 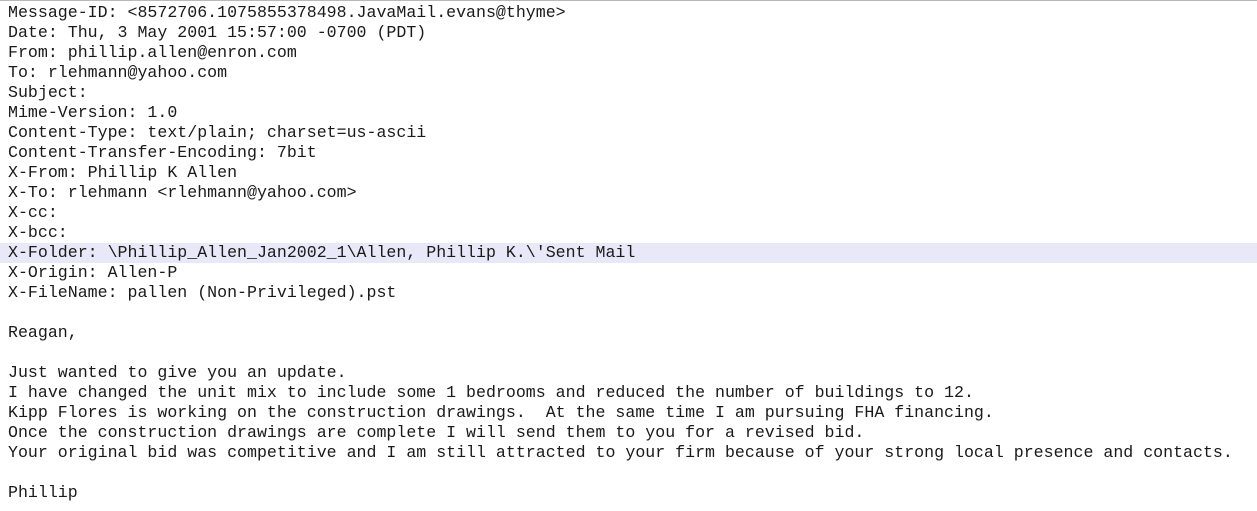 What do you see at coordinates (628, 153) in the screenshot?
I see `editor-line: Content-Transfer-Encoding: 7bit` at bounding box center [628, 153].